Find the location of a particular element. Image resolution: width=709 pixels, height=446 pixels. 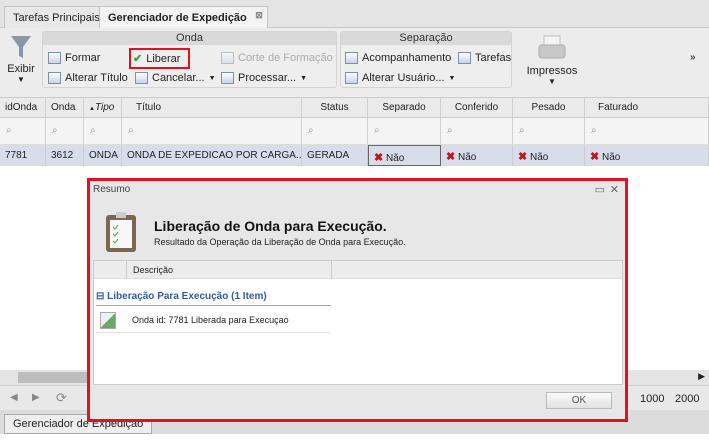

more-button: » is located at coordinates (693, 57).